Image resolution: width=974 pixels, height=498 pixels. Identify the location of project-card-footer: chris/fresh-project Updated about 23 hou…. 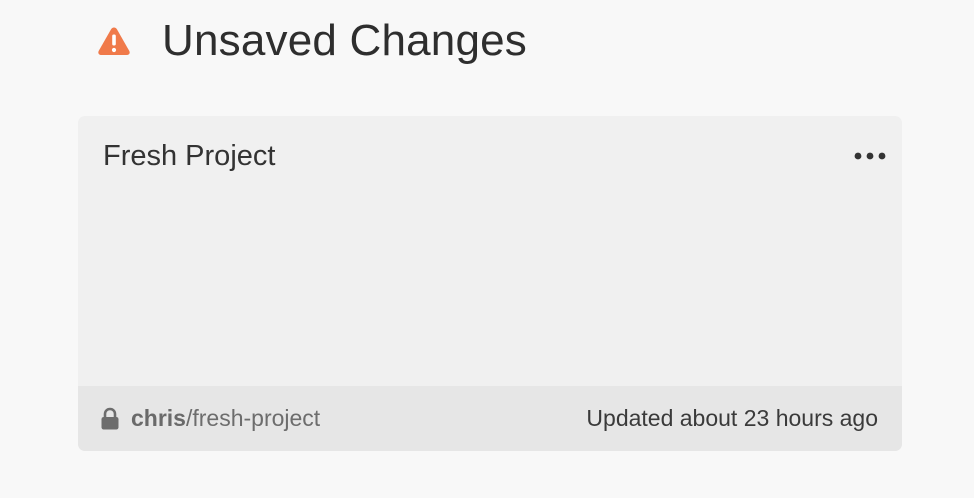
(490, 418).